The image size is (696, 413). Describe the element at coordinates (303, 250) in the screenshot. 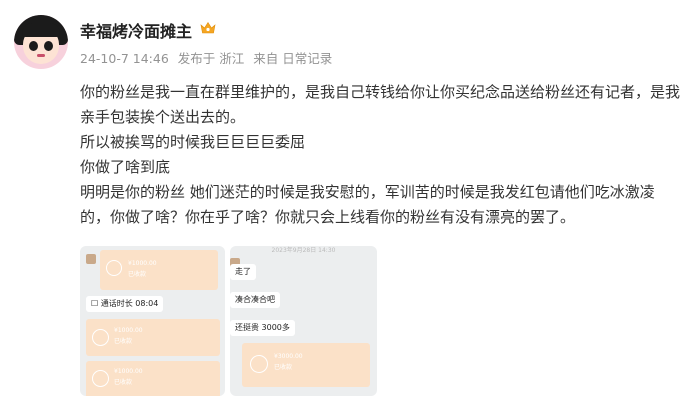

I see `chat-timestamp: 2023年9月28日 14:30` at that location.